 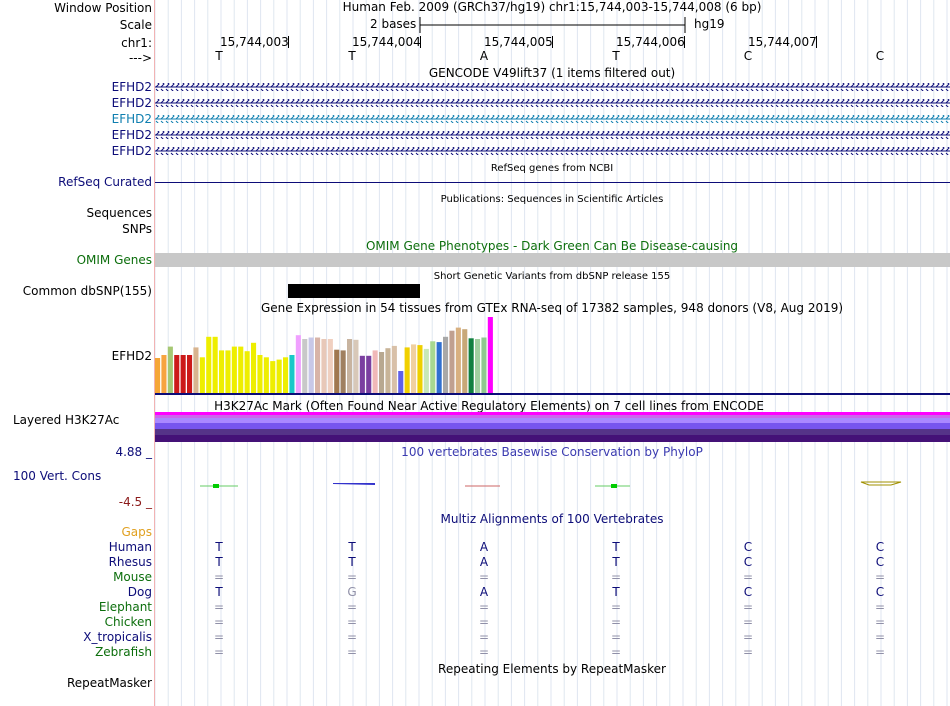 I want to click on omim-gene-bar, so click(x=552, y=260).